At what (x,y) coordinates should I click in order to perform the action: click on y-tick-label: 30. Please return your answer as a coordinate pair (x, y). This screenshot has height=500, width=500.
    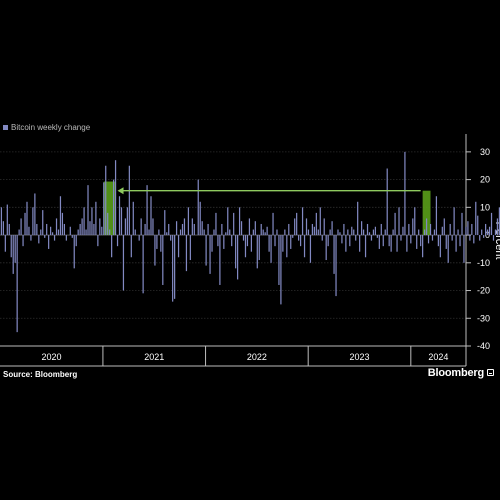
    Looking at the image, I should click on (485, 152).